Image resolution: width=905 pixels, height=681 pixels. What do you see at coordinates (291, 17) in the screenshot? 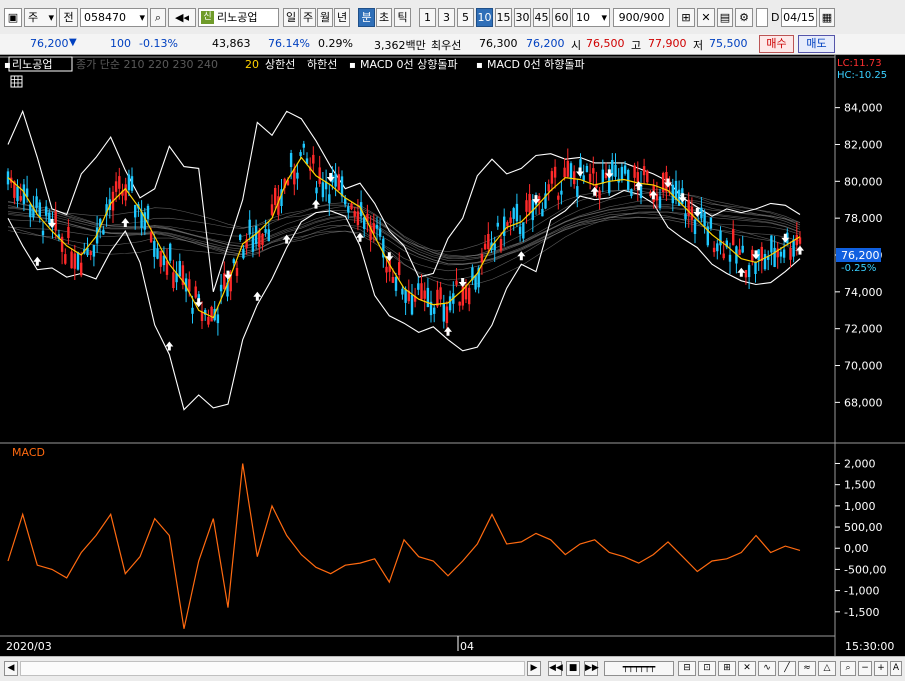
I see `period-0: 일` at bounding box center [291, 17].